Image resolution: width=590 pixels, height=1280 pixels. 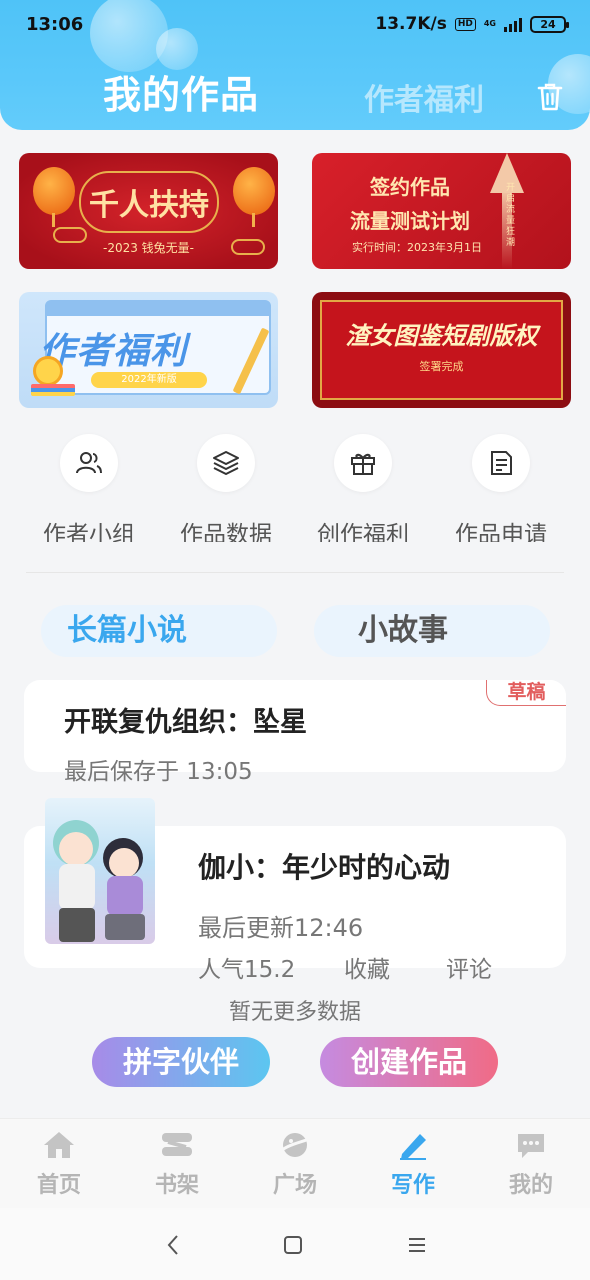 I want to click on status-time: 13:06, so click(x=55, y=24).